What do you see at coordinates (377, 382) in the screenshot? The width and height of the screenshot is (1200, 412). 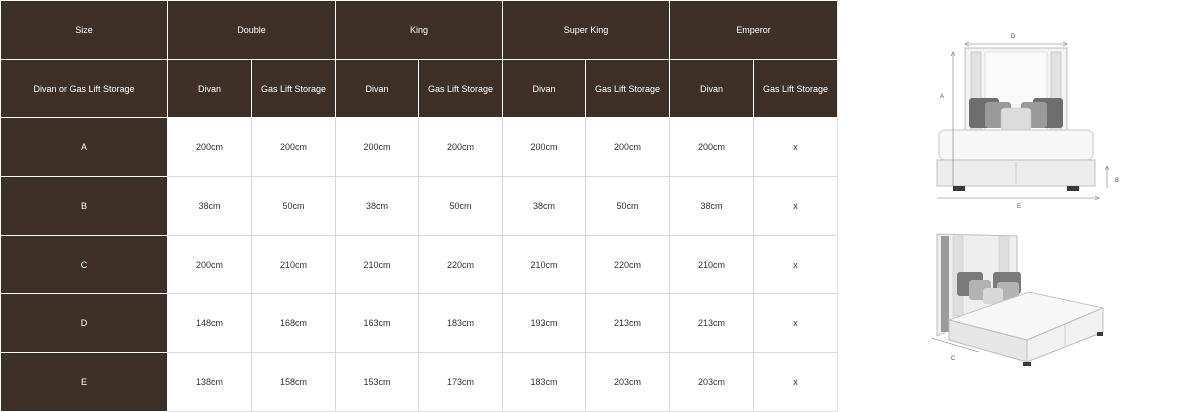 I see `table-cell: 153cm` at bounding box center [377, 382].